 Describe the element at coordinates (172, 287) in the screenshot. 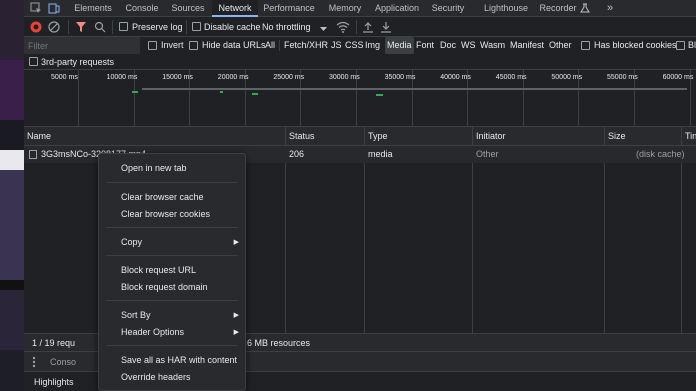

I see `menu-item-block-request-domain: Block request domain` at that location.